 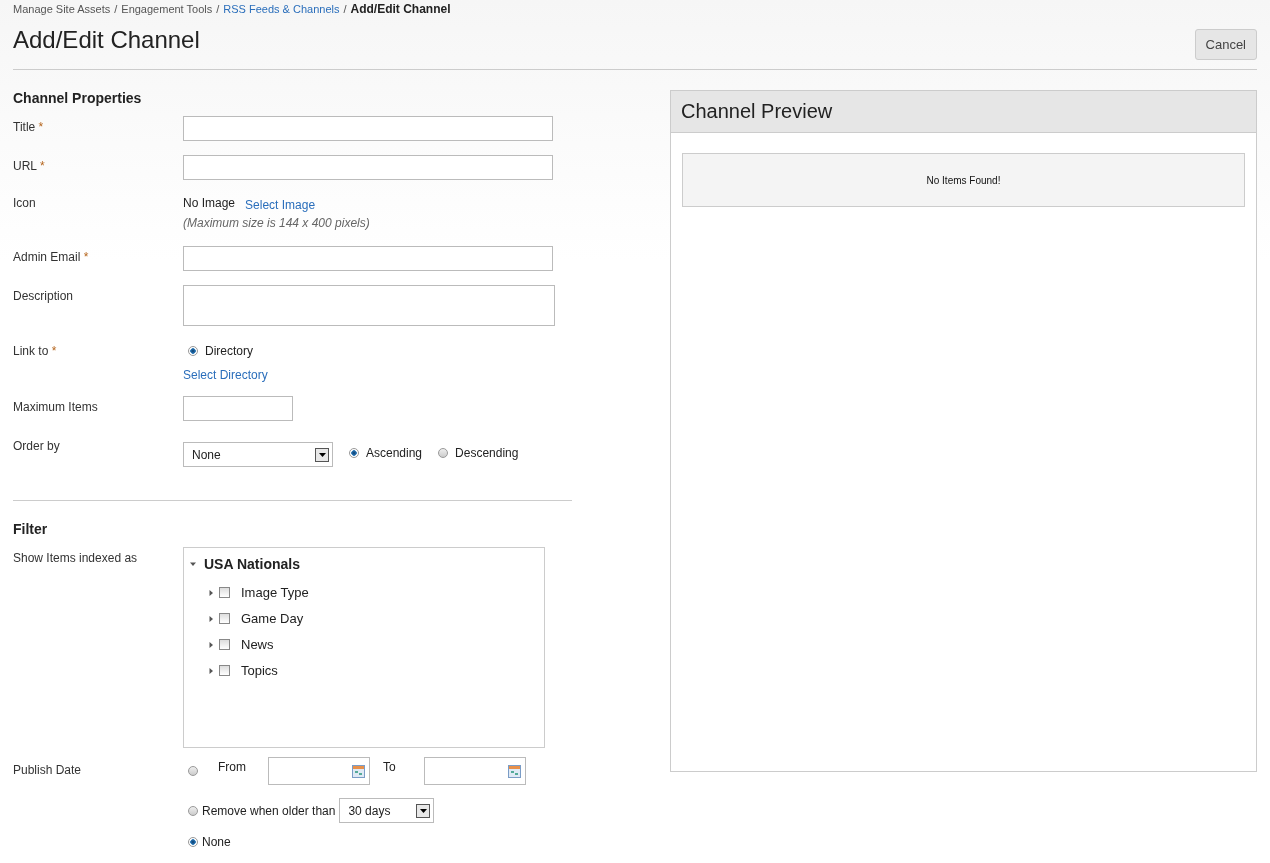 What do you see at coordinates (106, 40) in the screenshot?
I see `page-title: Add/Edit Channel` at bounding box center [106, 40].